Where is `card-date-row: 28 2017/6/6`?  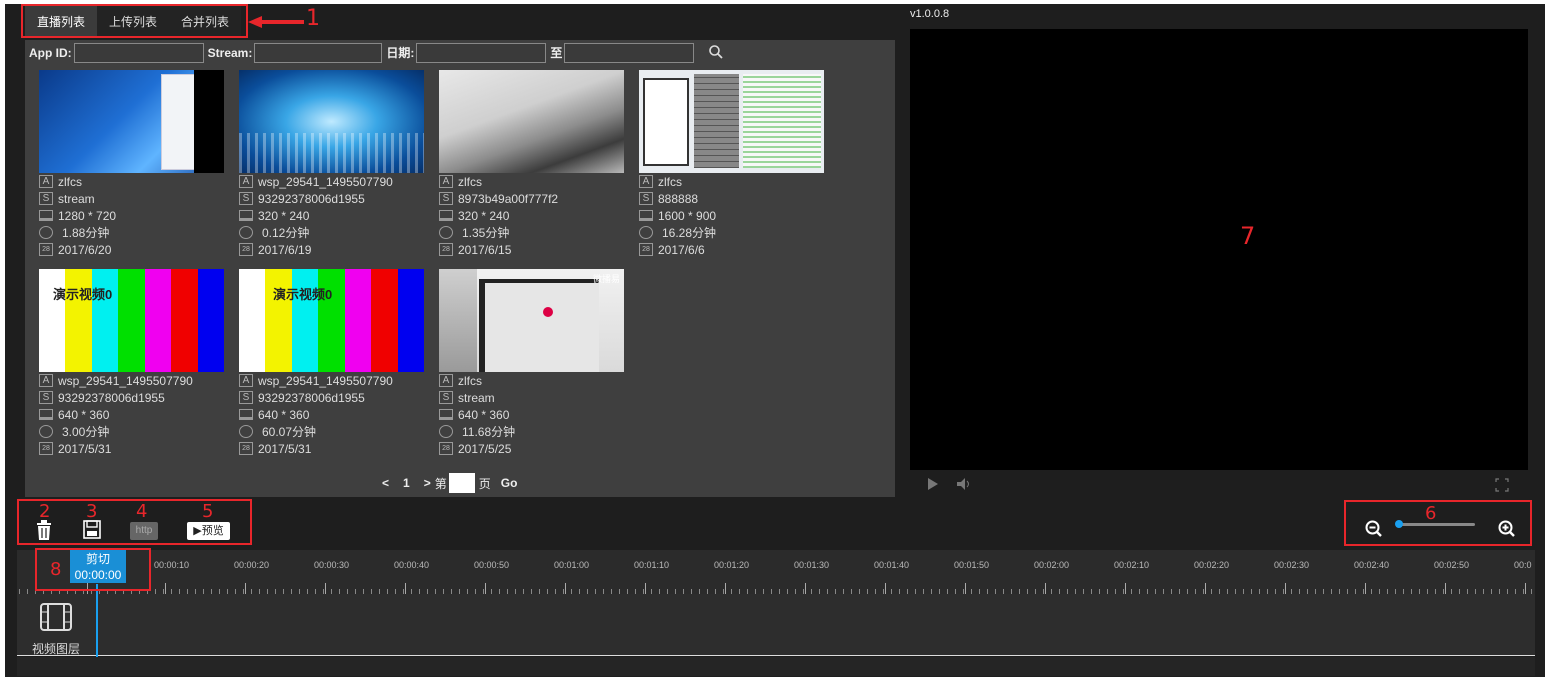 card-date-row: 28 2017/6/6 is located at coordinates (731, 249).